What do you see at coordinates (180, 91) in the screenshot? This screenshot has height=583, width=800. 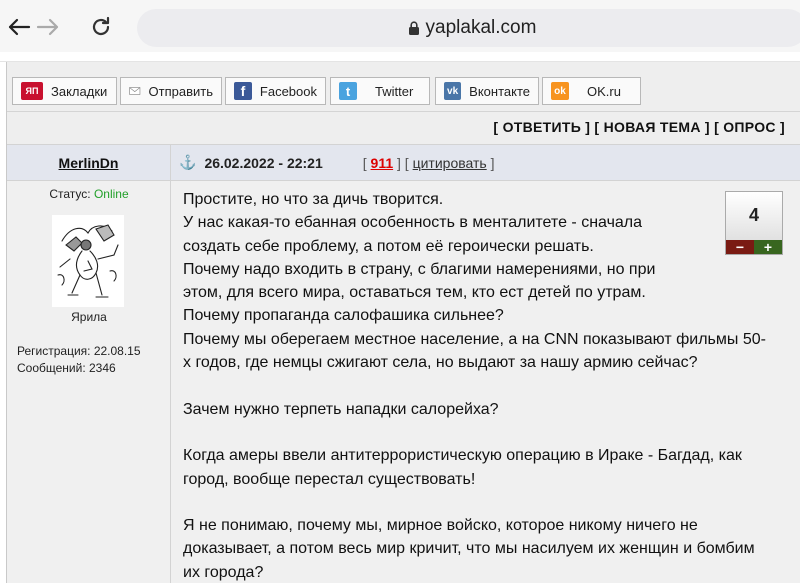 I see `share-send-label: Отправить` at bounding box center [180, 91].